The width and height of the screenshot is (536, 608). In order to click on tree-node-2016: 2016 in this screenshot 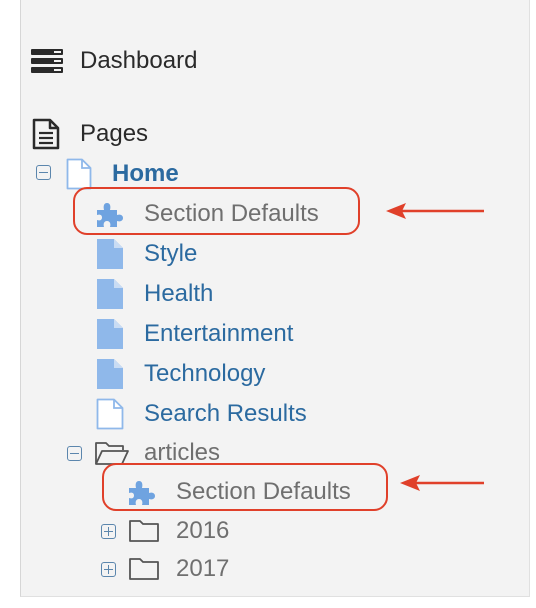, I will do `click(178, 531)`.